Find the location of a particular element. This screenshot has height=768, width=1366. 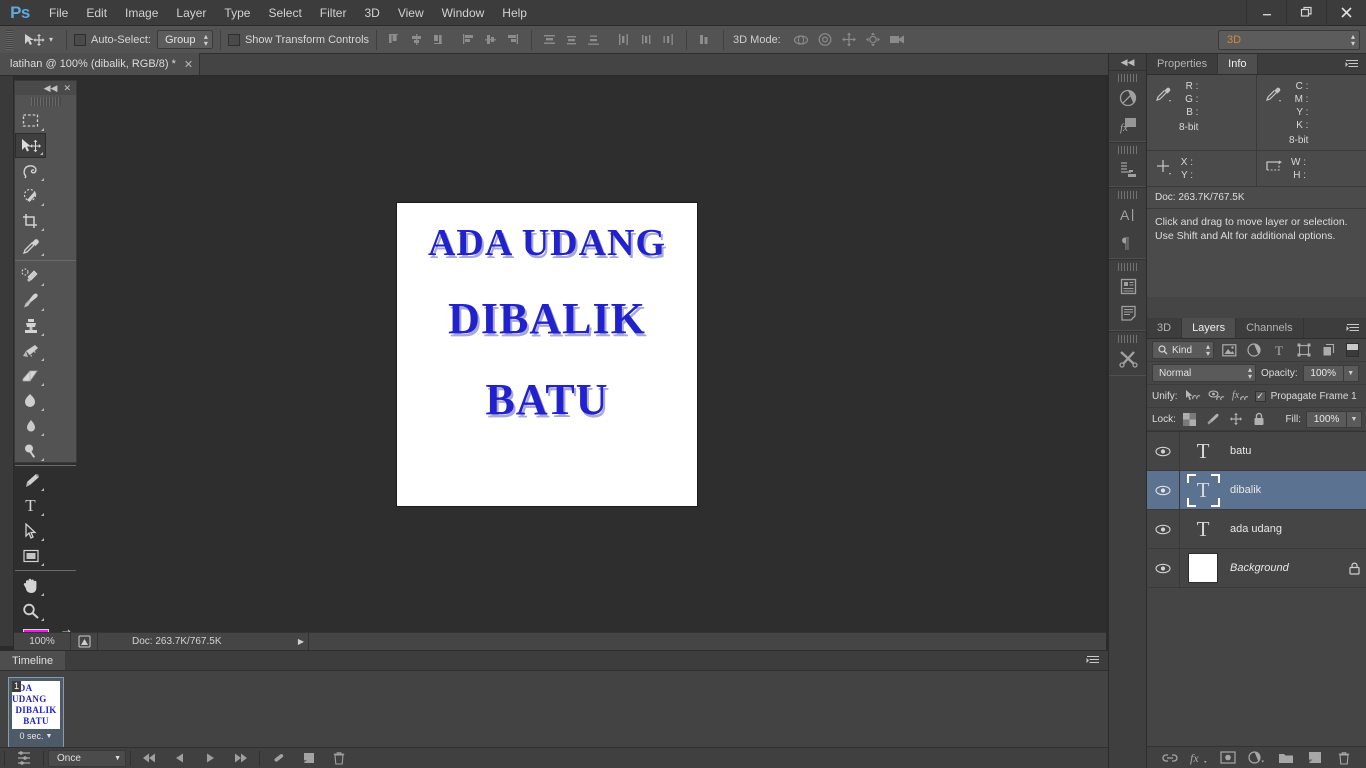

tool-rectangular-marquee is located at coordinates (30, 120).